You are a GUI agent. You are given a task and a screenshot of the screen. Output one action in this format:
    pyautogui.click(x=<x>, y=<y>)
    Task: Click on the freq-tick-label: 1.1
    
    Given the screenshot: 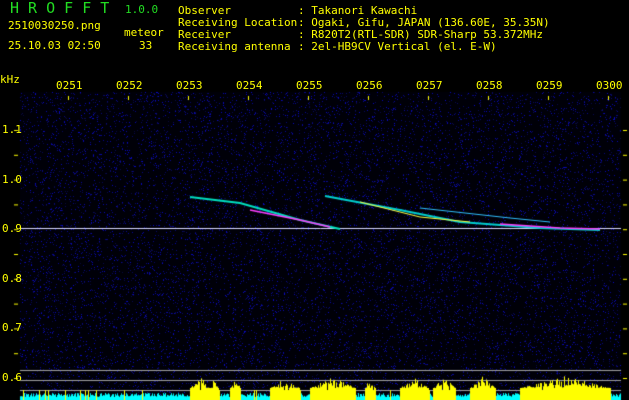 What is the action you would take?
    pyautogui.click(x=12, y=129)
    